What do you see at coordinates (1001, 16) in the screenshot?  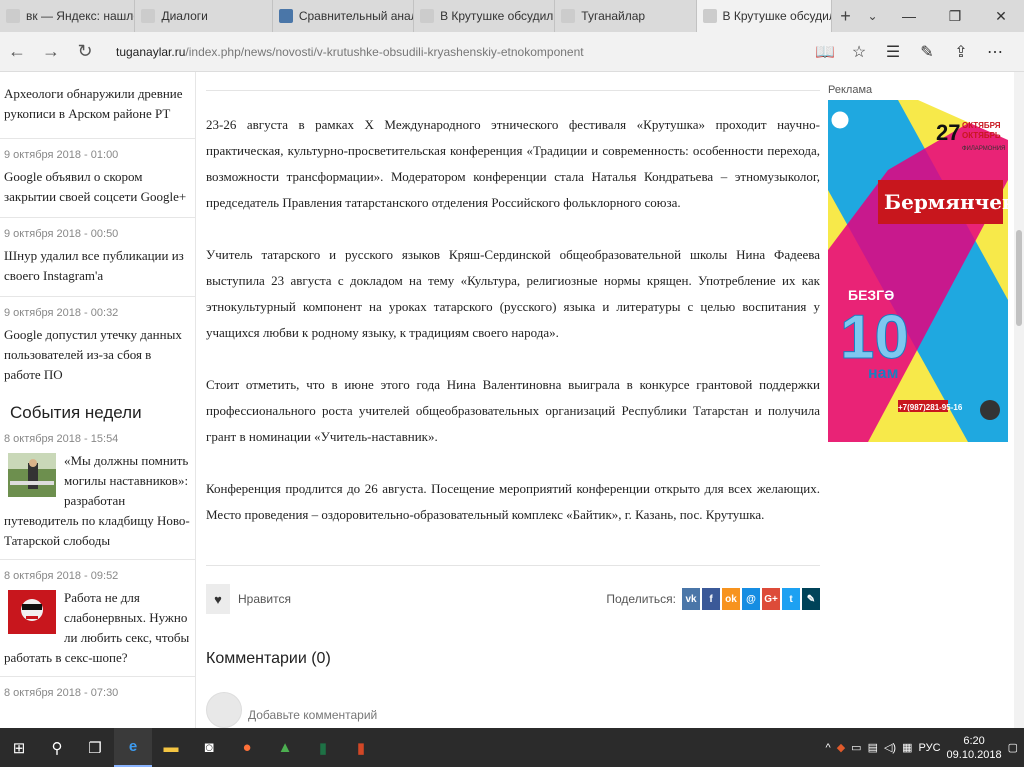 I see `close-window-button: ✕` at bounding box center [1001, 16].